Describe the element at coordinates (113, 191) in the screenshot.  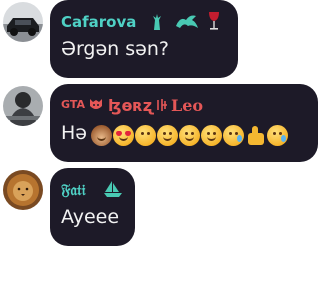
I see `boat-icon` at that location.